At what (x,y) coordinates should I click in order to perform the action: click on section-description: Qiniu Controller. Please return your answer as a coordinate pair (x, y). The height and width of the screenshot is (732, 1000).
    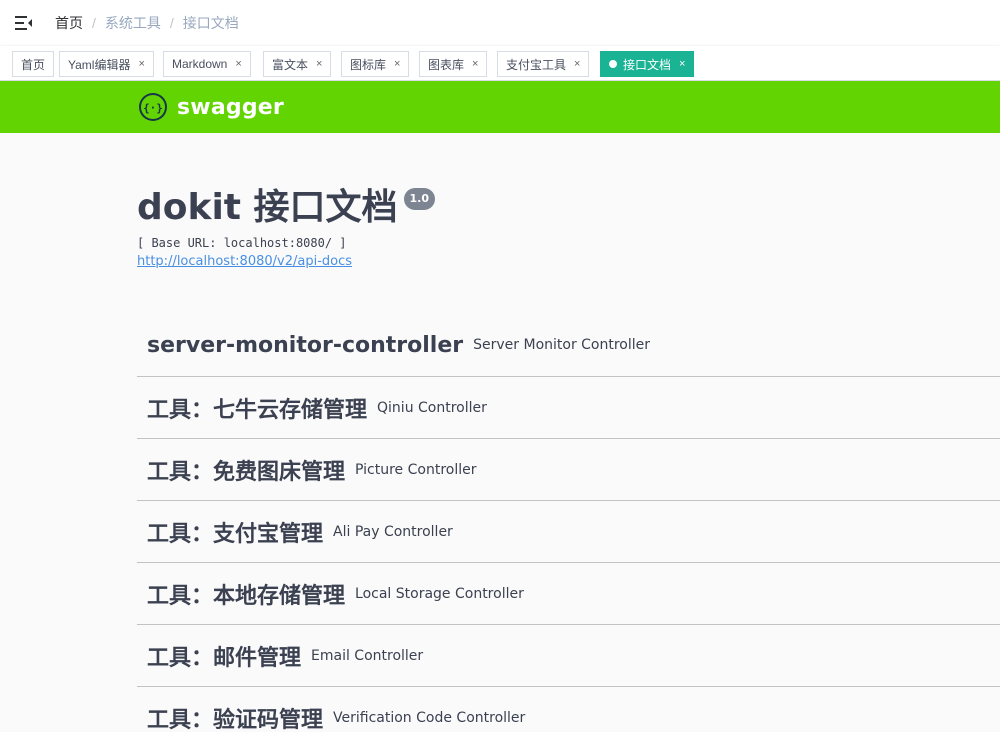
    Looking at the image, I should click on (432, 407).